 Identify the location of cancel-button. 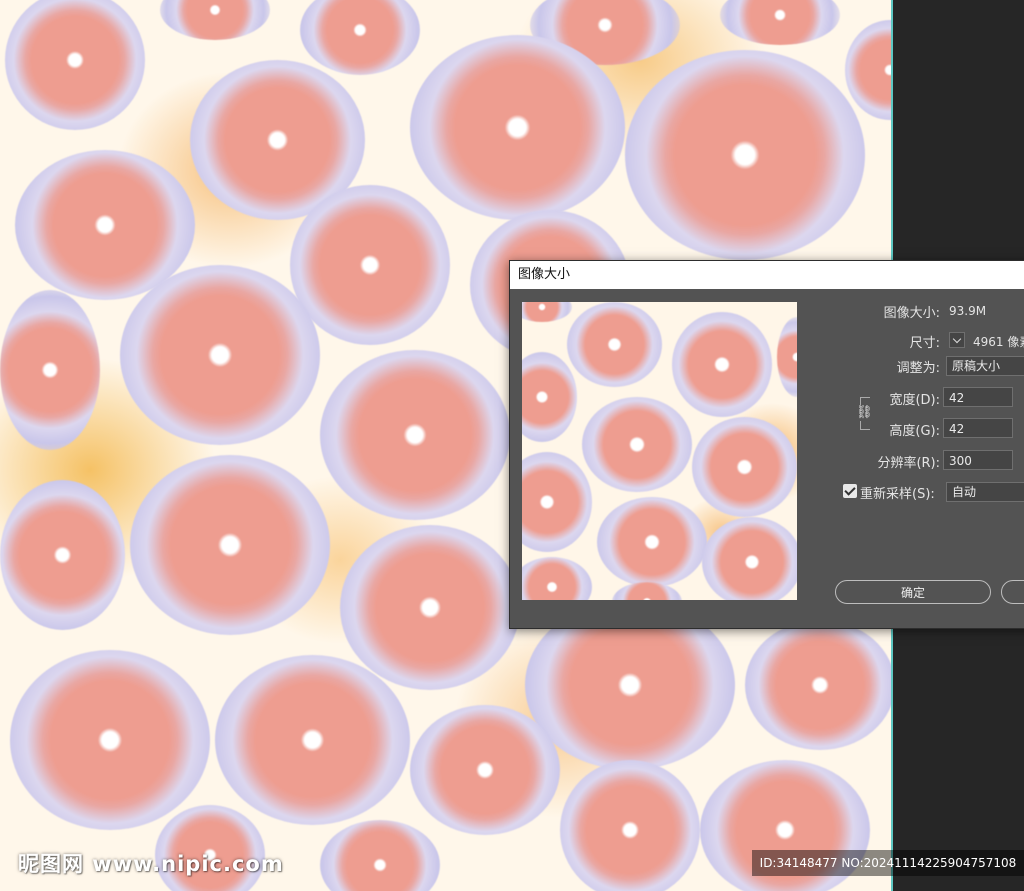
(1012, 592).